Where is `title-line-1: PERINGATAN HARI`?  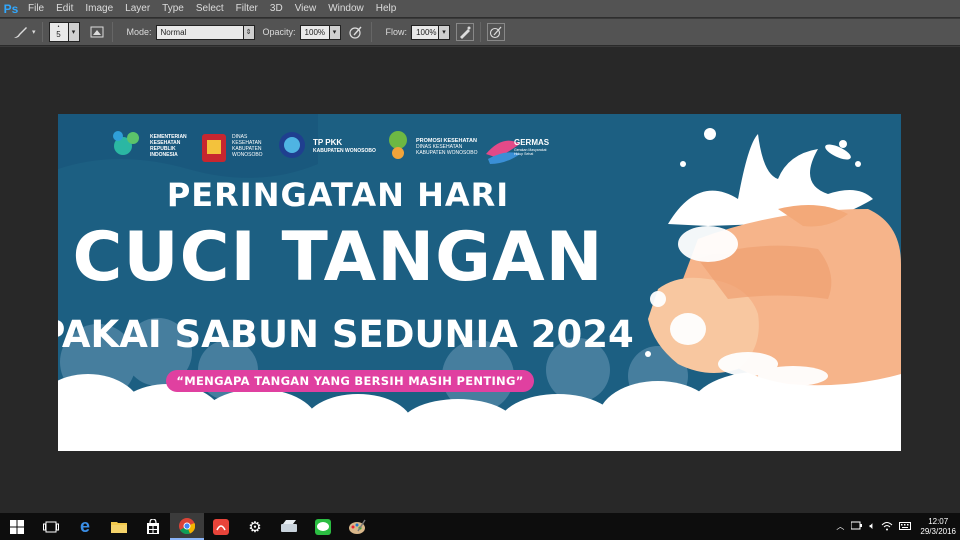
title-line-1: PERINGATAN HARI is located at coordinates (338, 195).